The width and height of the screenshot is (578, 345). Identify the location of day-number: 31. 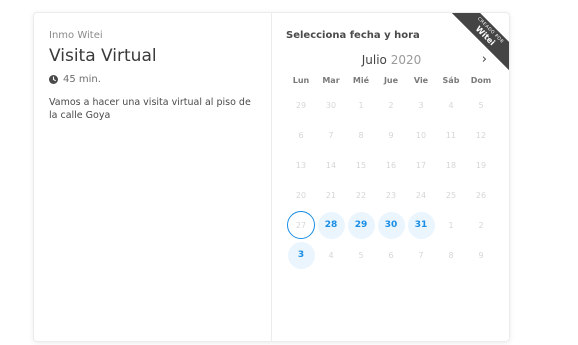
(421, 225).